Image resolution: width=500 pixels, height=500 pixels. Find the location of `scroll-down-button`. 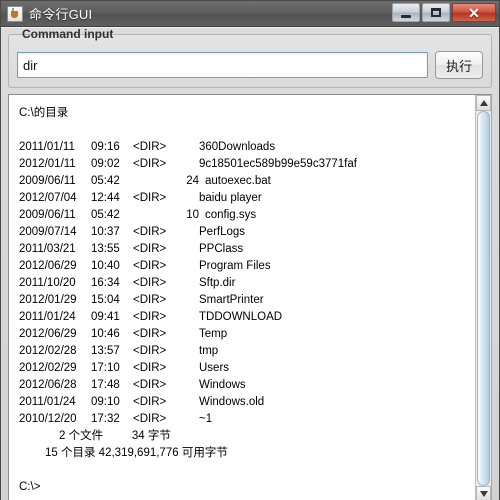

scroll-down-button is located at coordinates (483, 493).